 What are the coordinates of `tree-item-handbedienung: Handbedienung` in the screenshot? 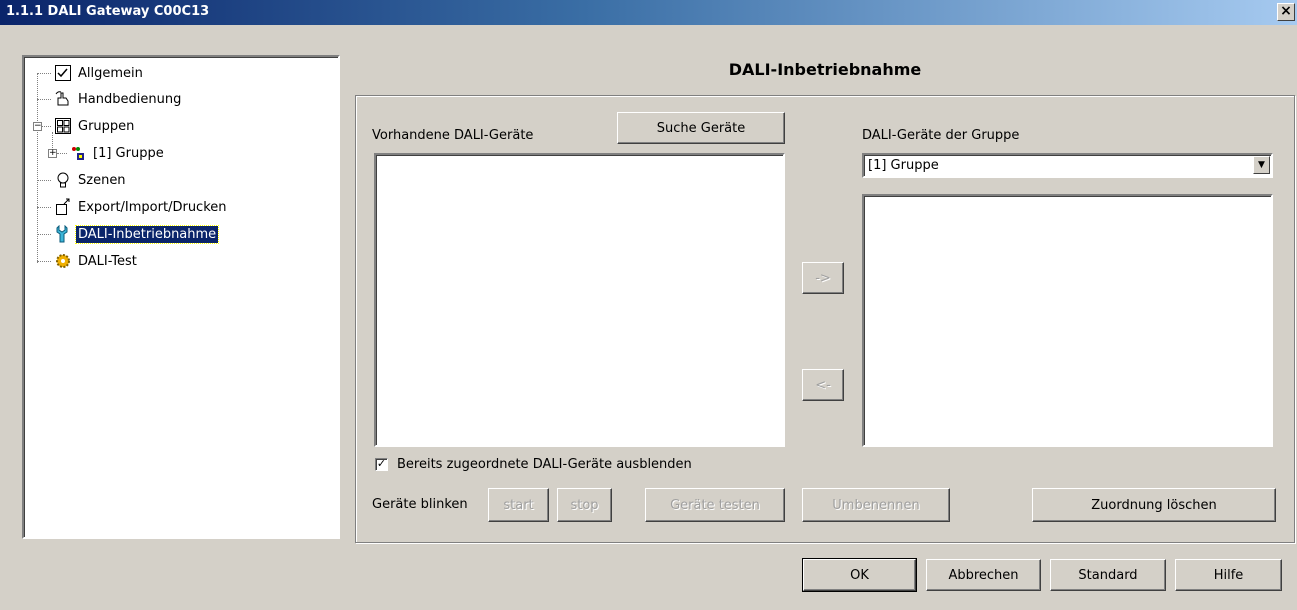 It's located at (118, 99).